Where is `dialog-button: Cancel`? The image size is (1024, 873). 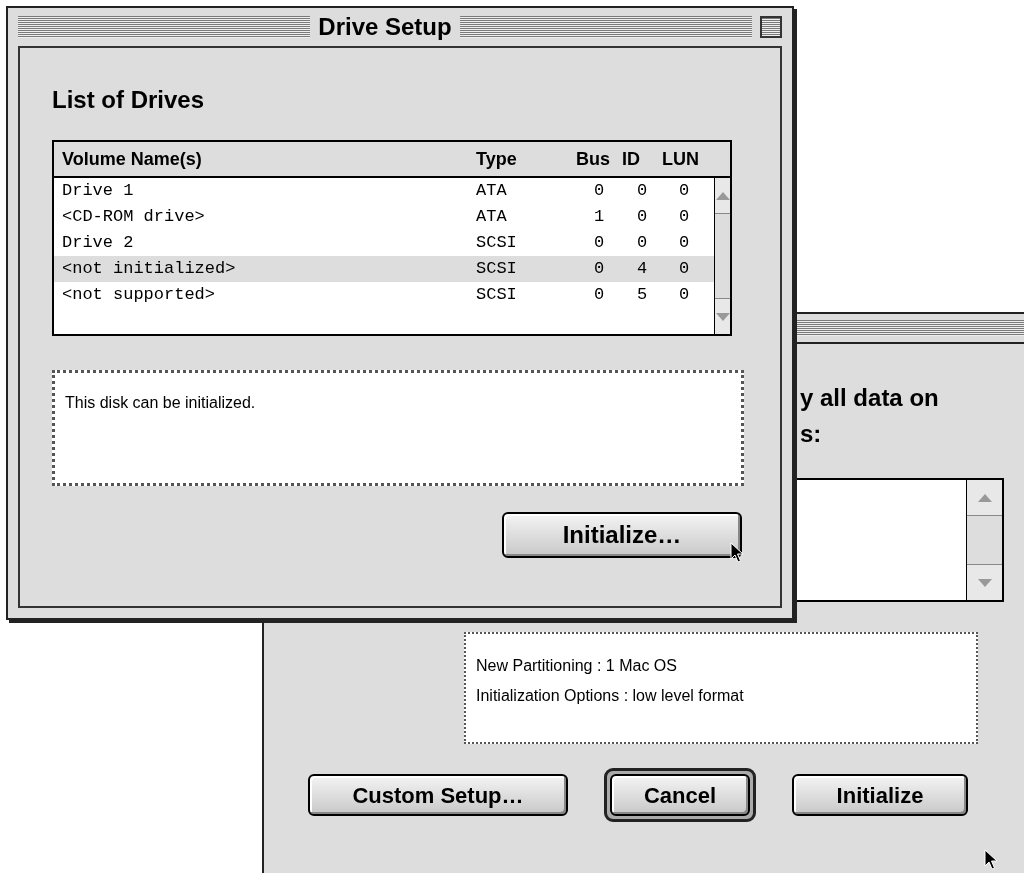
dialog-button: Cancel is located at coordinates (680, 795).